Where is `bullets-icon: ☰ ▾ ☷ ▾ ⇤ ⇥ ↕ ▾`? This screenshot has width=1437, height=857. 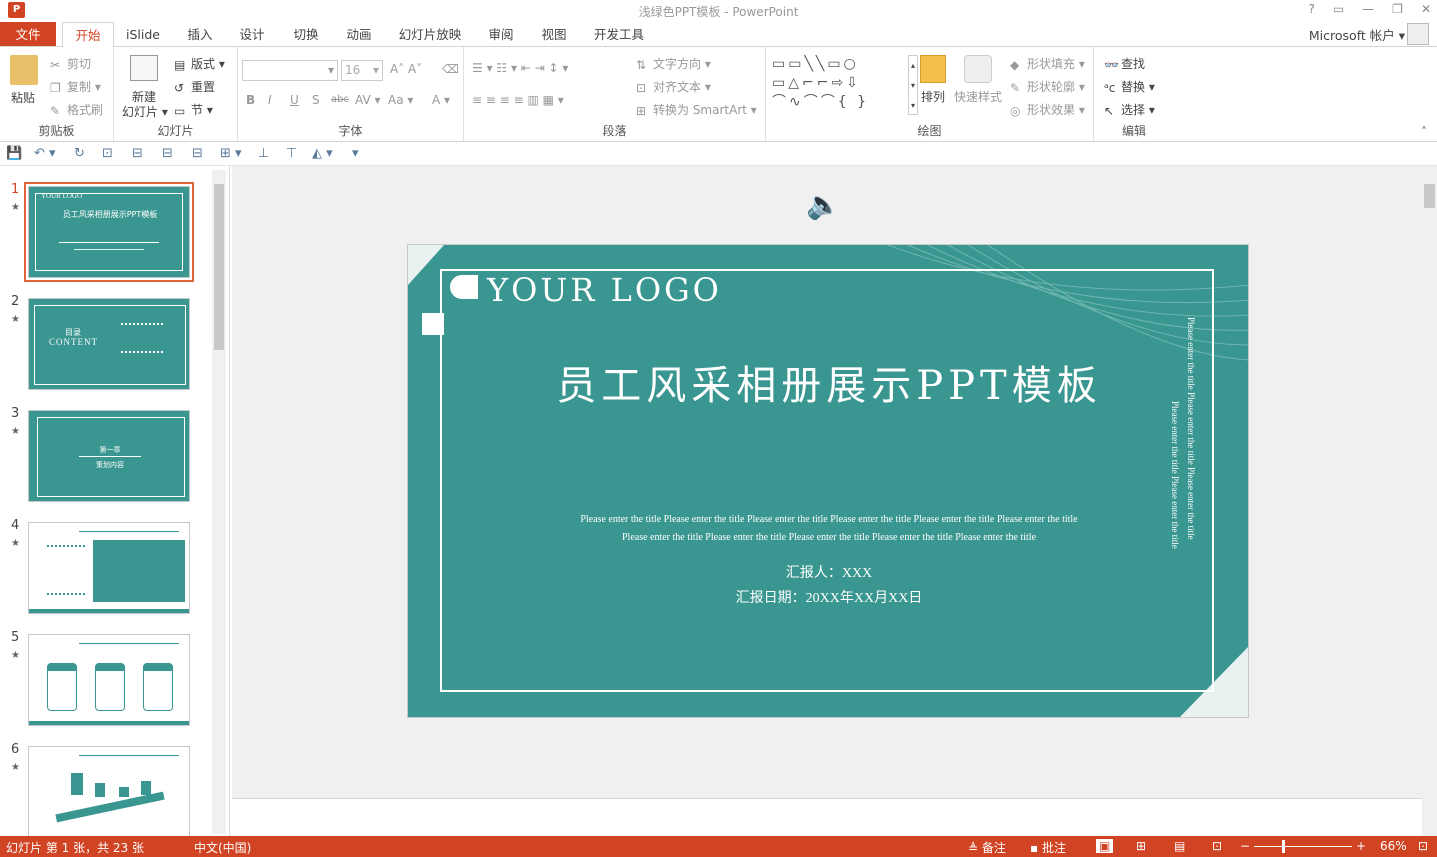 bullets-icon: ☰ ▾ ☷ ▾ ⇤ ⇥ ↕ ▾ is located at coordinates (520, 68).